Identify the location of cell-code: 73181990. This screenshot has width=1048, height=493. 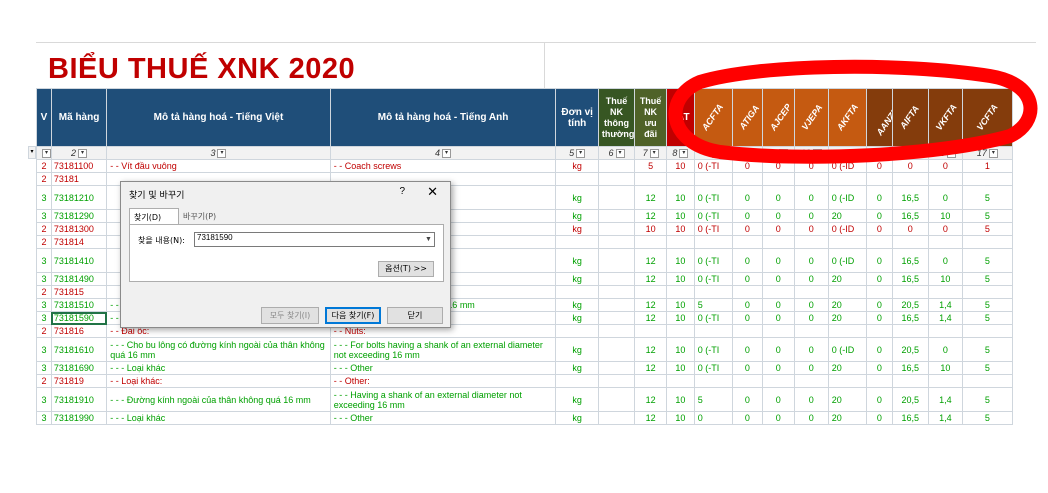
(79, 418).